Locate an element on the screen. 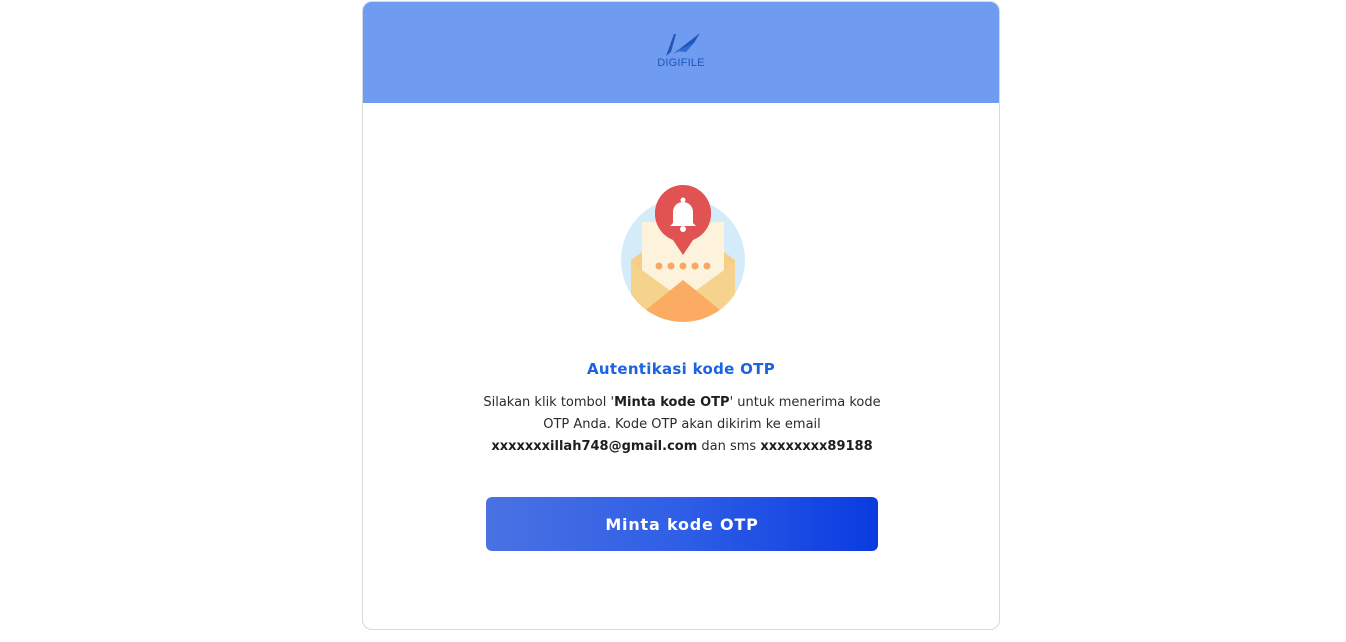  request-otp-button: Minta kode OTP is located at coordinates (682, 524).